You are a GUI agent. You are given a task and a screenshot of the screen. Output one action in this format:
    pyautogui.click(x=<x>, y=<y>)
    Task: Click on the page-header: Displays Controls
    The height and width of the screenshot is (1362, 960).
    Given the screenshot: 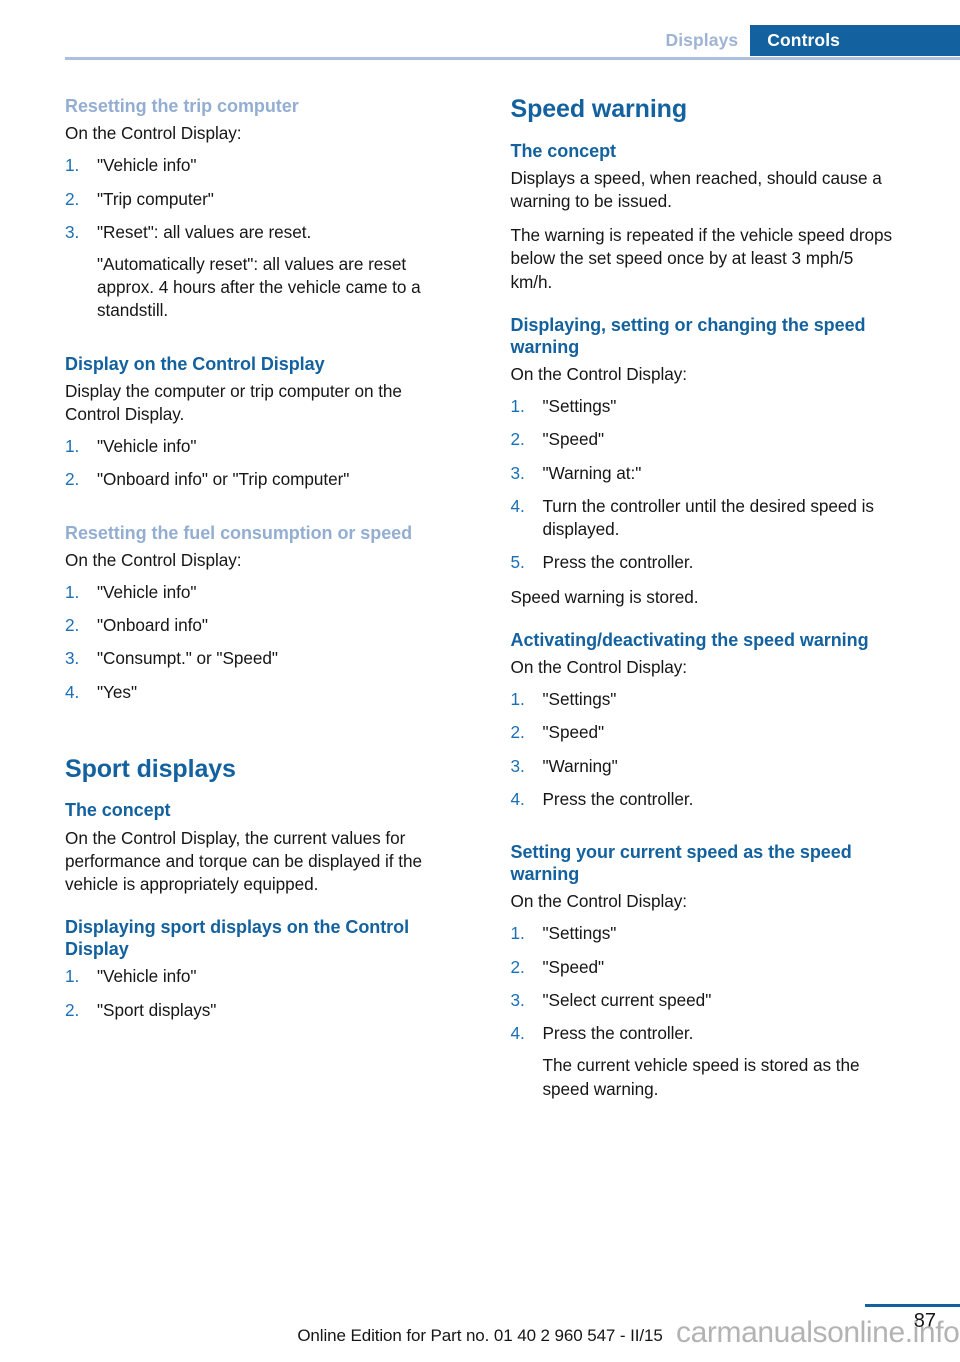 What is the action you would take?
    pyautogui.click(x=480, y=30)
    